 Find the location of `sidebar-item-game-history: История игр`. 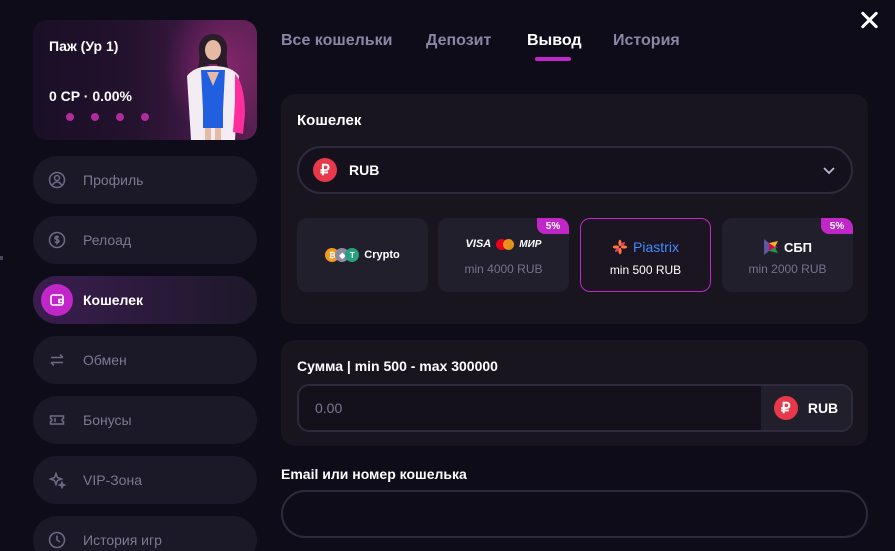

sidebar-item-game-history: История игр is located at coordinates (145, 533).